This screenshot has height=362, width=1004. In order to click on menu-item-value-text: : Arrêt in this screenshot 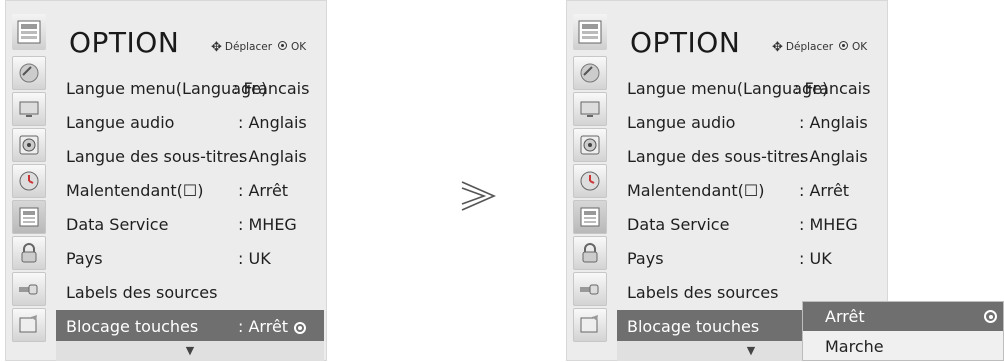, I will do `click(263, 326)`.